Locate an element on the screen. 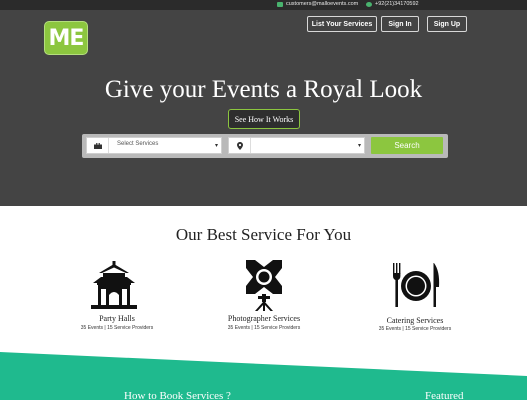 The width and height of the screenshot is (527, 400). envelope-icon is located at coordinates (280, 4).